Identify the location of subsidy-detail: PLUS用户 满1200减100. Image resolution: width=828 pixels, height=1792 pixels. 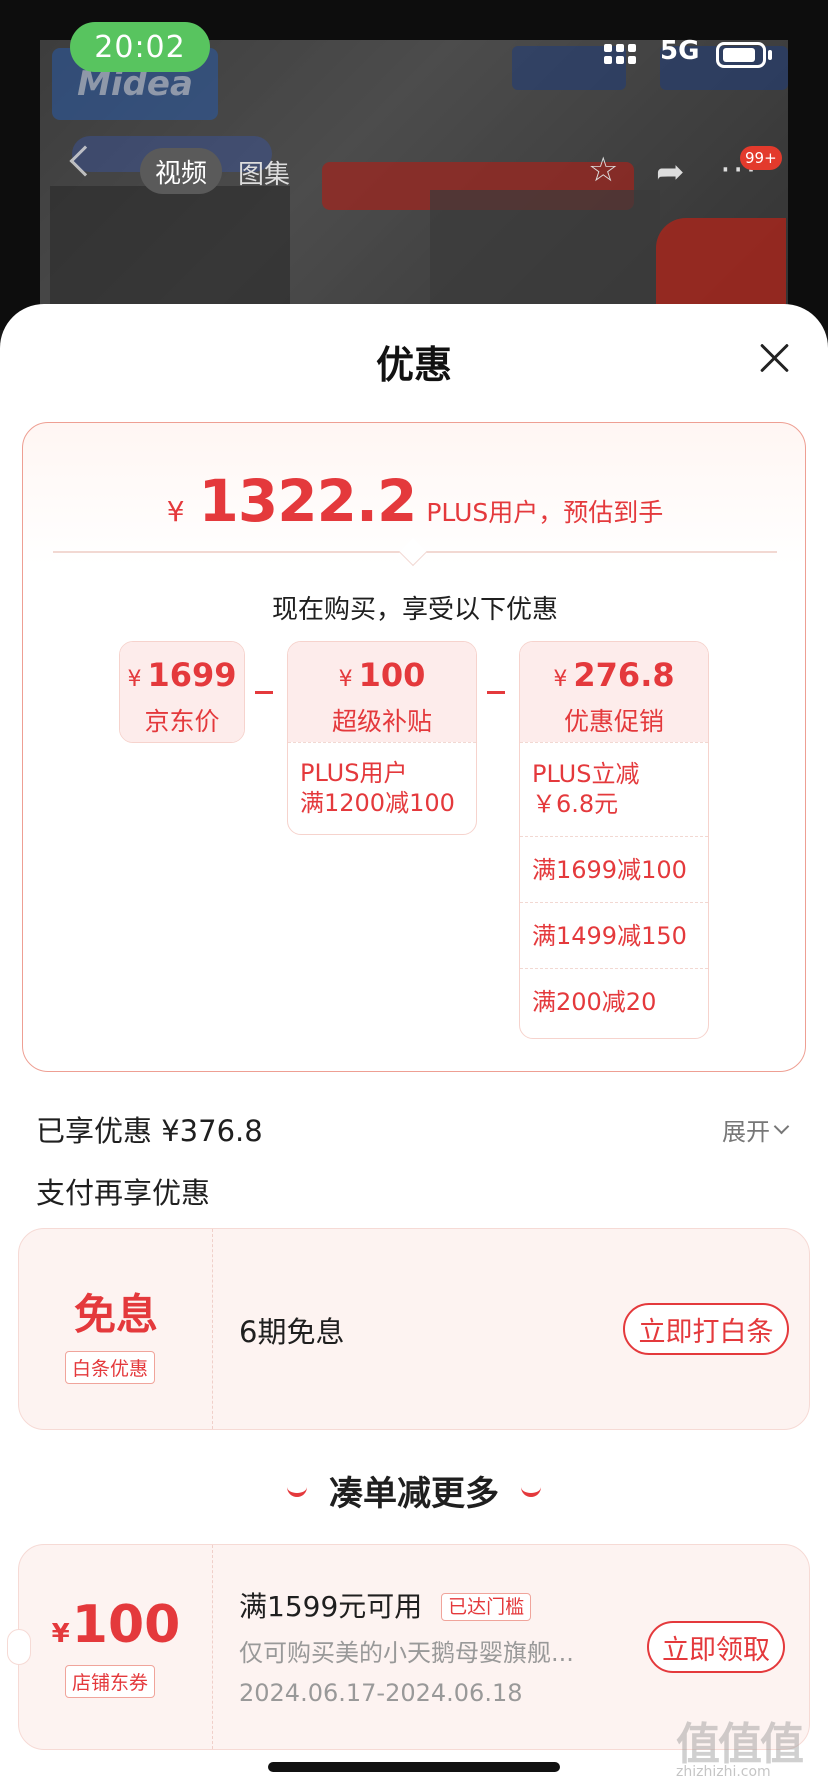
(382, 788).